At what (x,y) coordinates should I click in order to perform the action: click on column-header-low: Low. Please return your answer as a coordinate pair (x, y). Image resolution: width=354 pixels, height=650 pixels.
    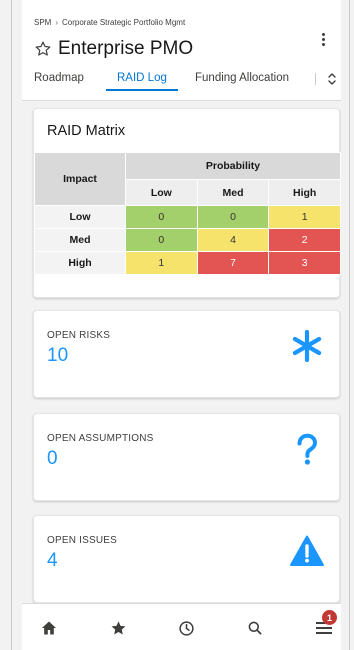
    Looking at the image, I should click on (161, 192).